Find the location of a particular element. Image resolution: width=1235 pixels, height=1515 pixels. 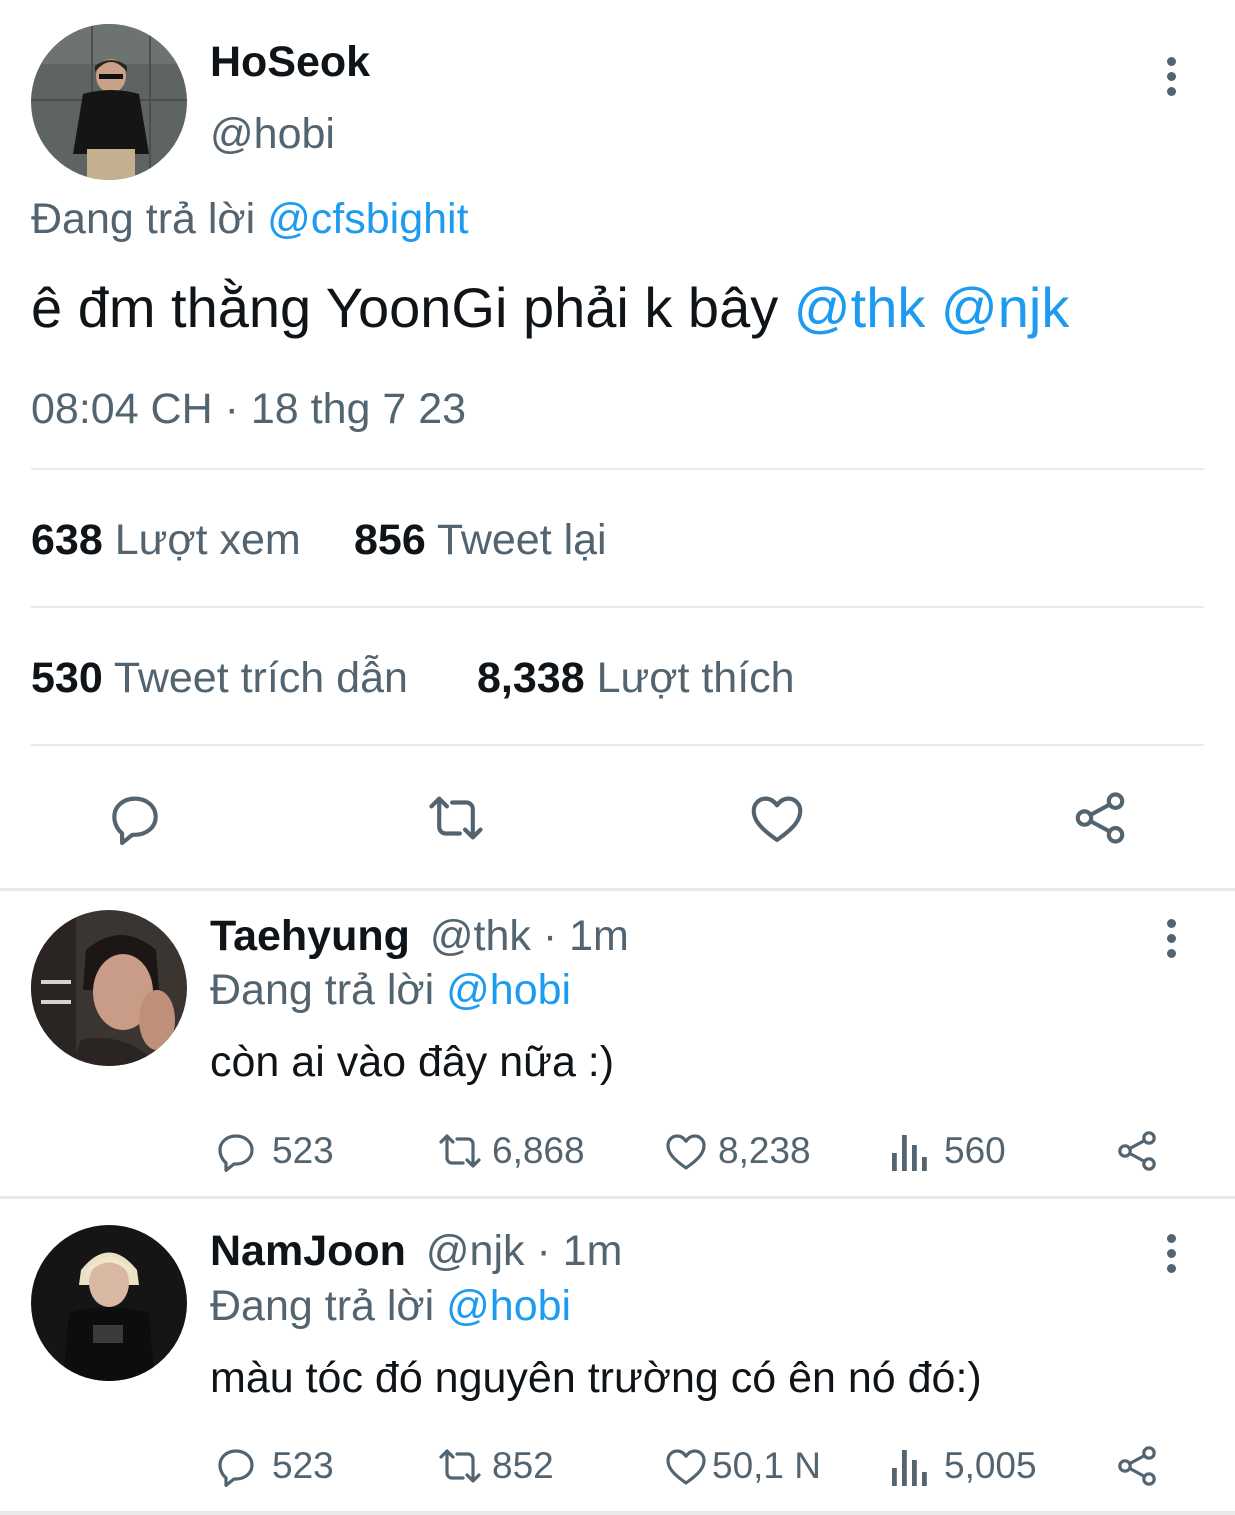

reply-author-name: Taehyung is located at coordinates (310, 936).